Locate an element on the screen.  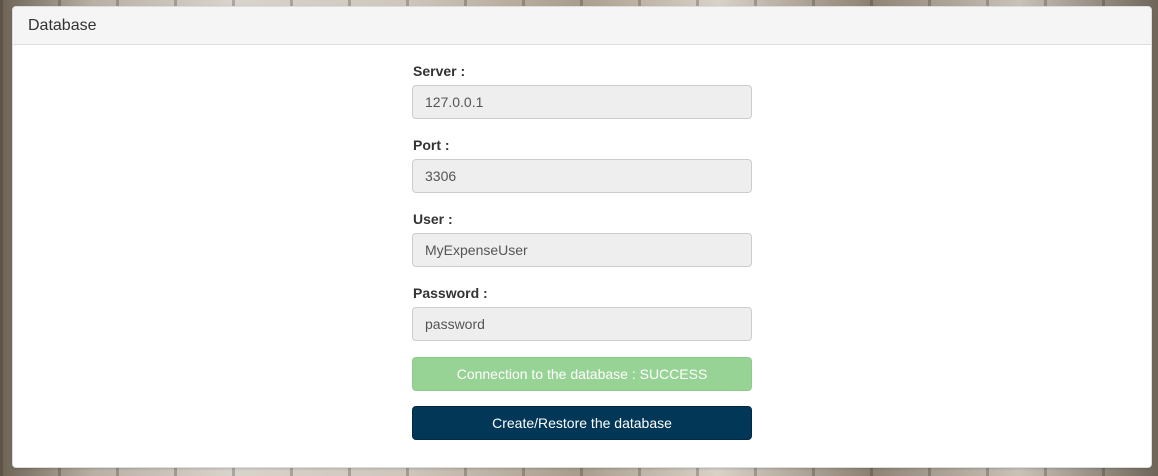
port-field: 3306 is located at coordinates (582, 176).